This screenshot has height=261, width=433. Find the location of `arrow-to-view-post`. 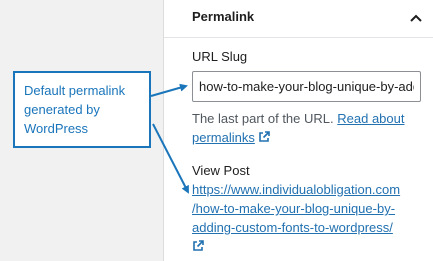

arrow-to-view-post is located at coordinates (170, 158).